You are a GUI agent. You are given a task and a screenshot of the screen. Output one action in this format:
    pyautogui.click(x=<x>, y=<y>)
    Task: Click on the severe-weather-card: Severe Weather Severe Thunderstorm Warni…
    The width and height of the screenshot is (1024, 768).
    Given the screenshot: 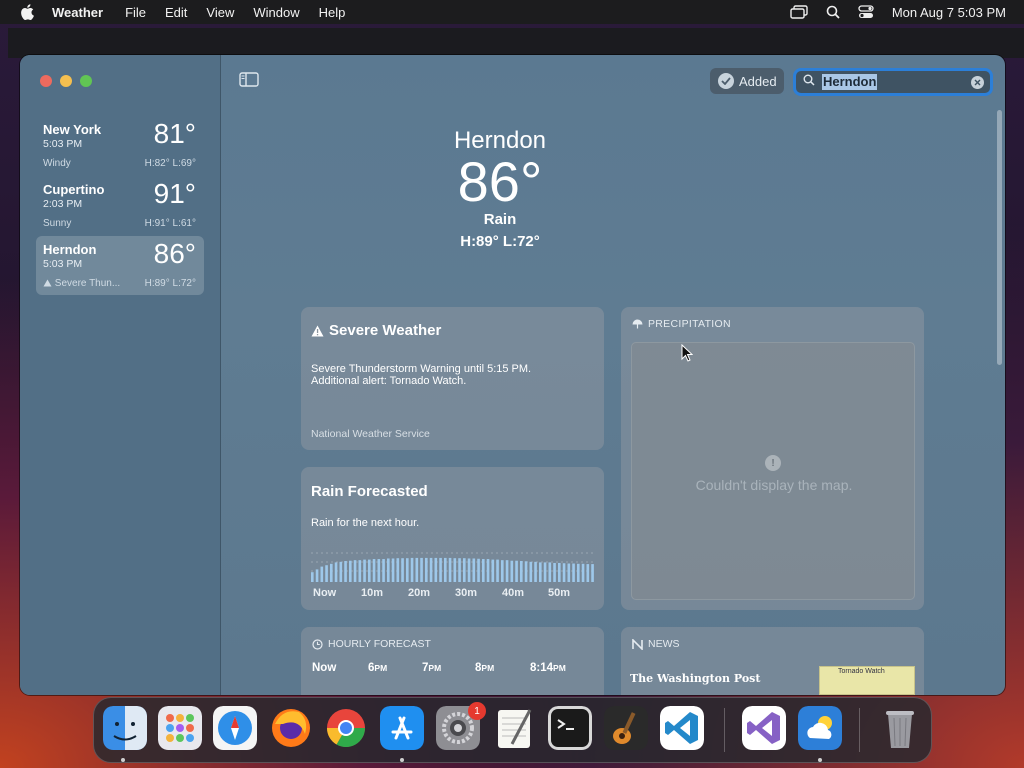 What is the action you would take?
    pyautogui.click(x=452, y=378)
    